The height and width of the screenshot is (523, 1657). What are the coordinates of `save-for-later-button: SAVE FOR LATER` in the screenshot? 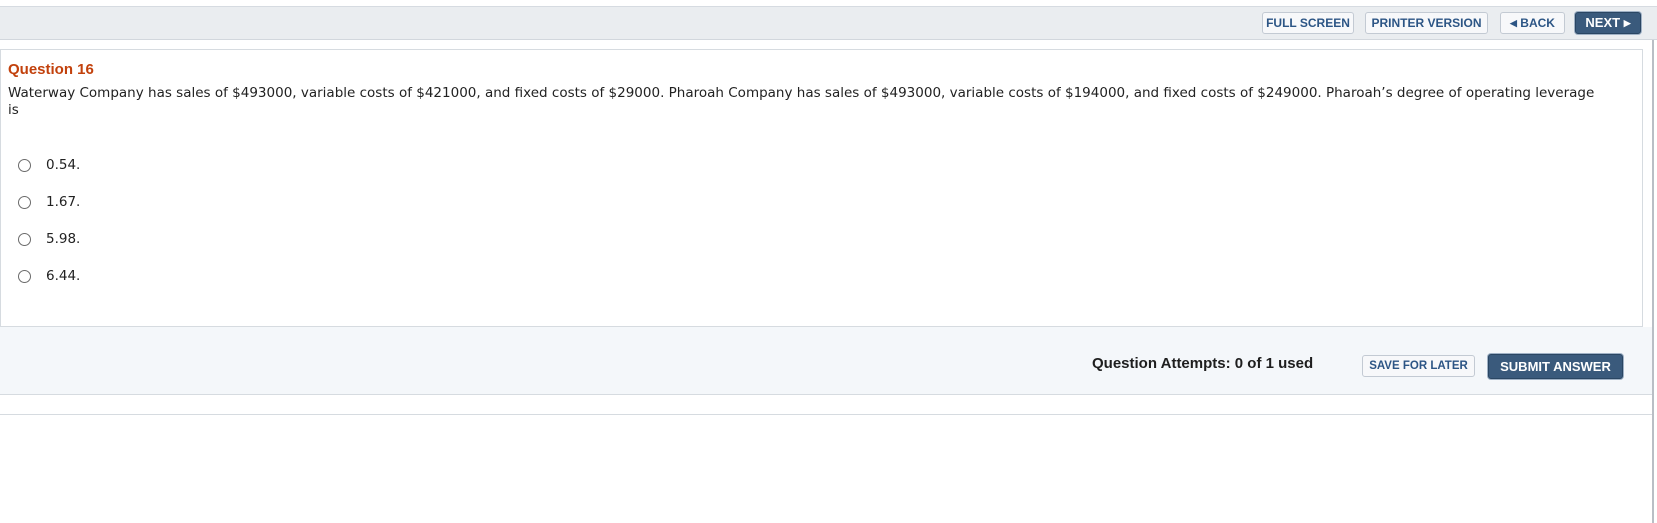 It's located at (1418, 366).